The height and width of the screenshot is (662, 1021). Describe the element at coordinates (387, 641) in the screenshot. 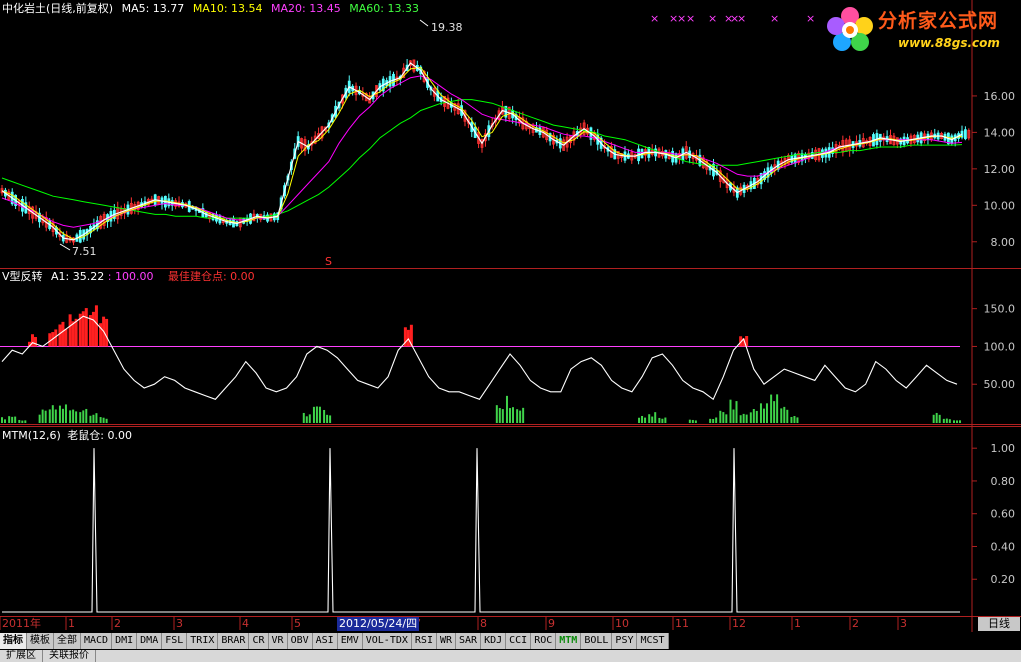

I see `tab-vol-tdx: VOL-TDX` at that location.